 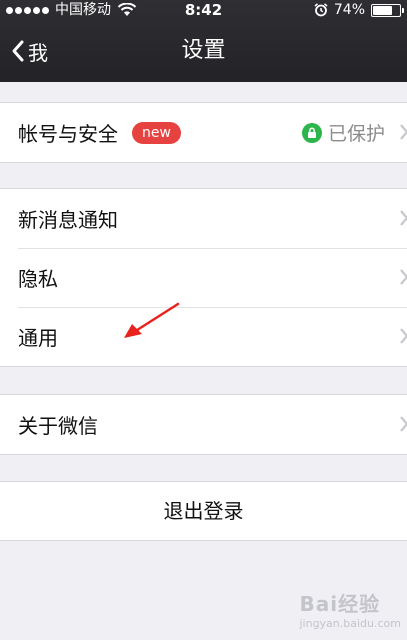 I want to click on navigation-bar: 我 设置, so click(x=203, y=51).